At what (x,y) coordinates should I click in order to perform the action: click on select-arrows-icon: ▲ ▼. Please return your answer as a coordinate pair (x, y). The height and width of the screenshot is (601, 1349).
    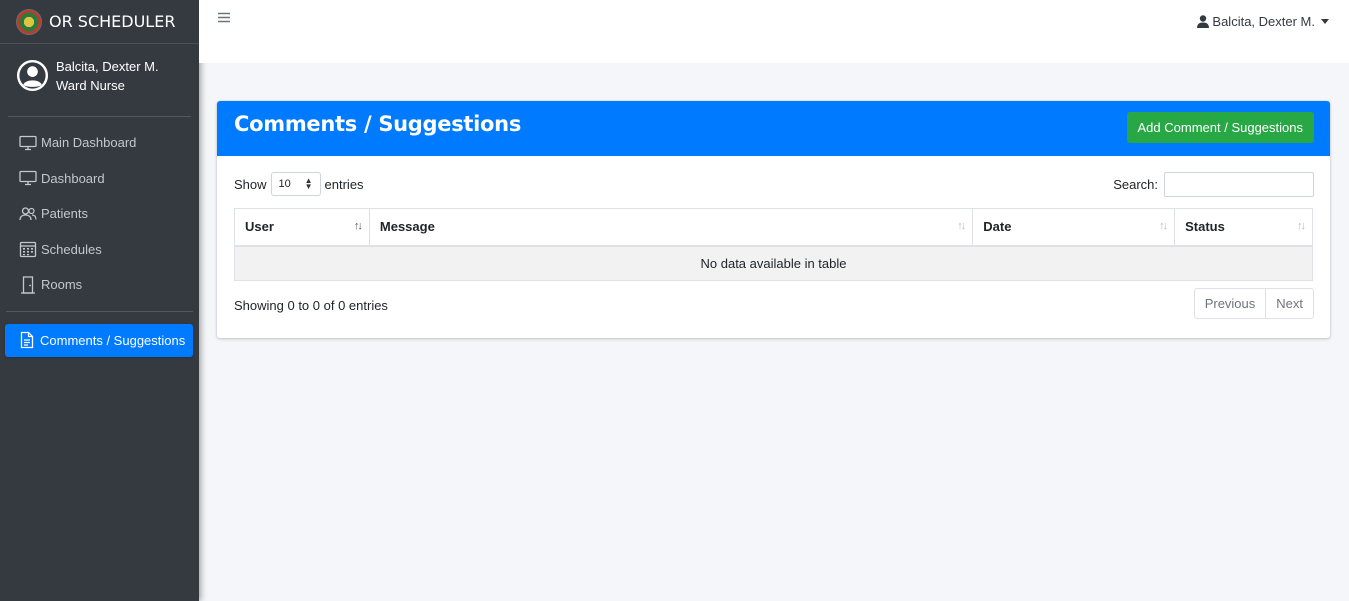
    Looking at the image, I should click on (308, 183).